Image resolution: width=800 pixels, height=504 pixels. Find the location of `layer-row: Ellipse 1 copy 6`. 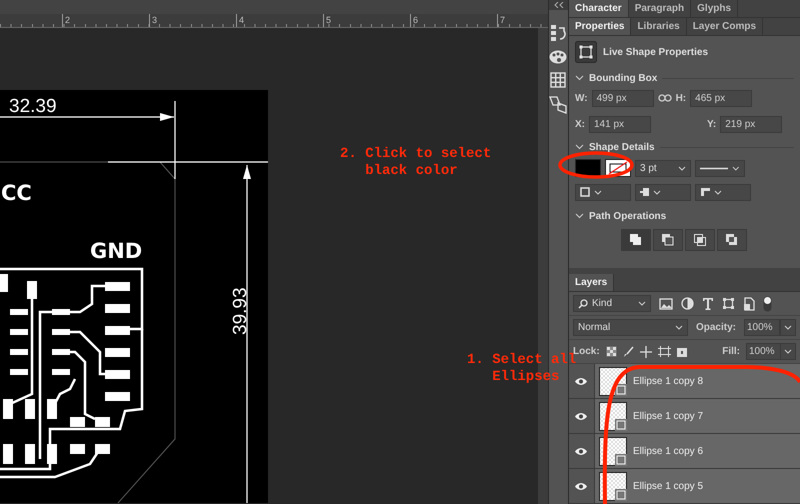

layer-row: Ellipse 1 copy 6 is located at coordinates (697, 451).